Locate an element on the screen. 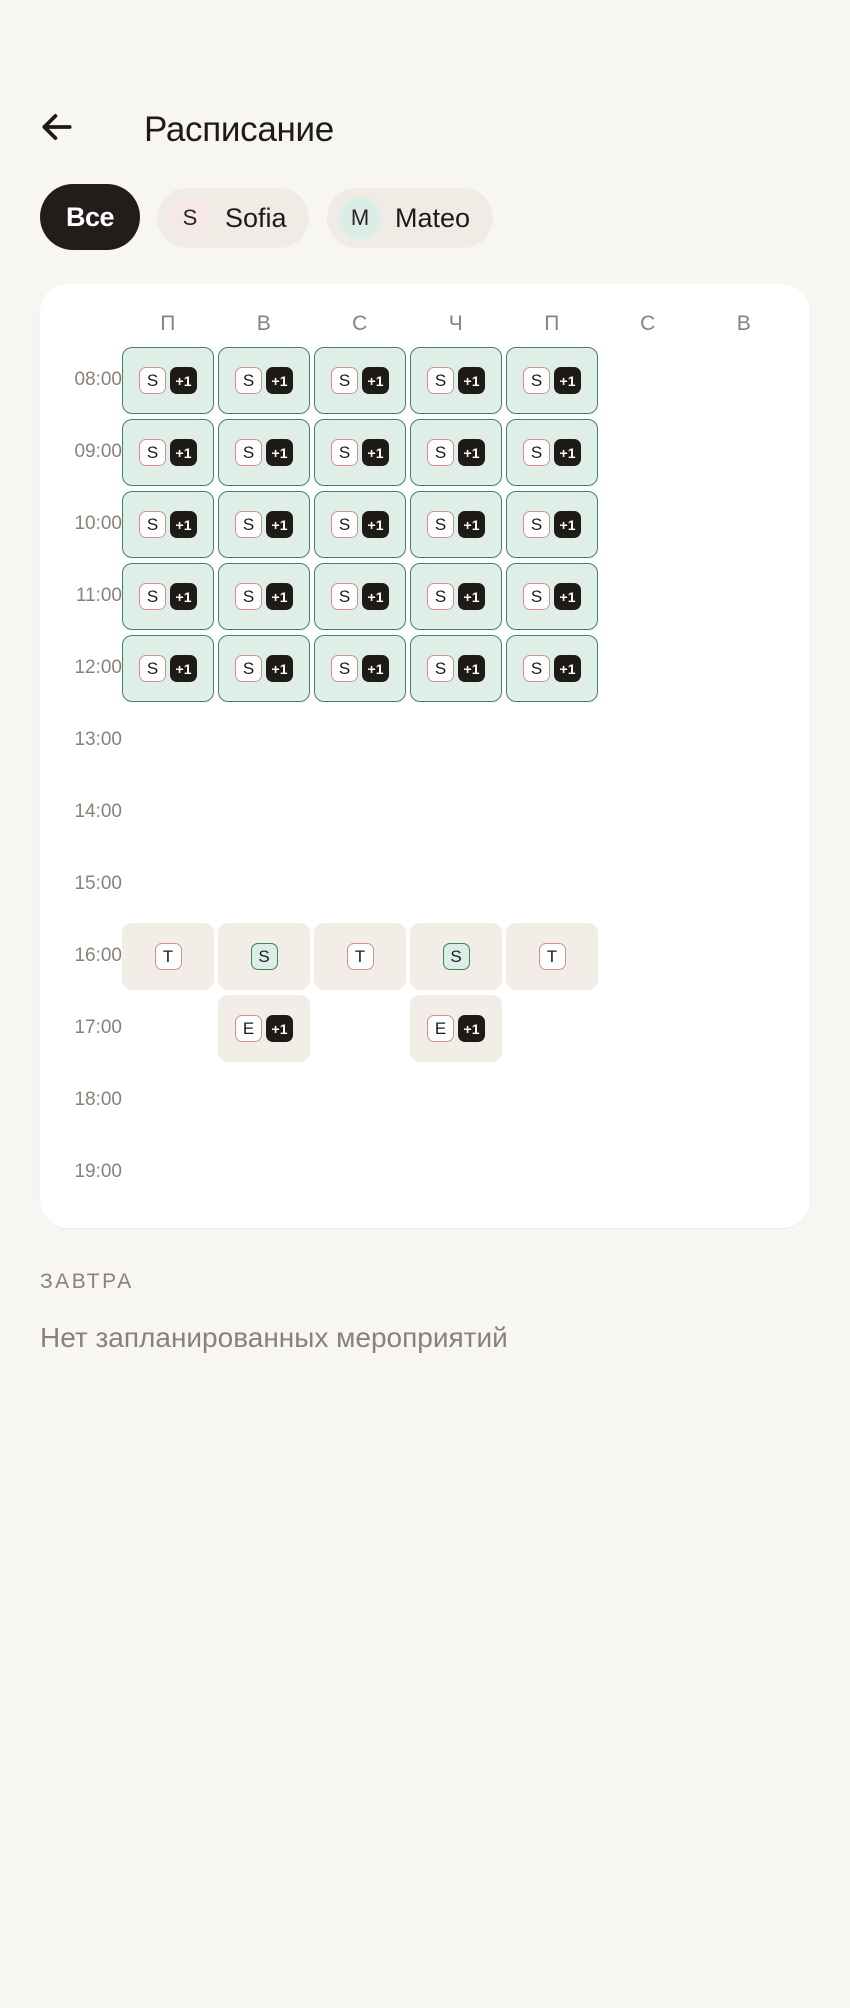 This screenshot has height=2008, width=850. time-label: 19:00 is located at coordinates (98, 1171).